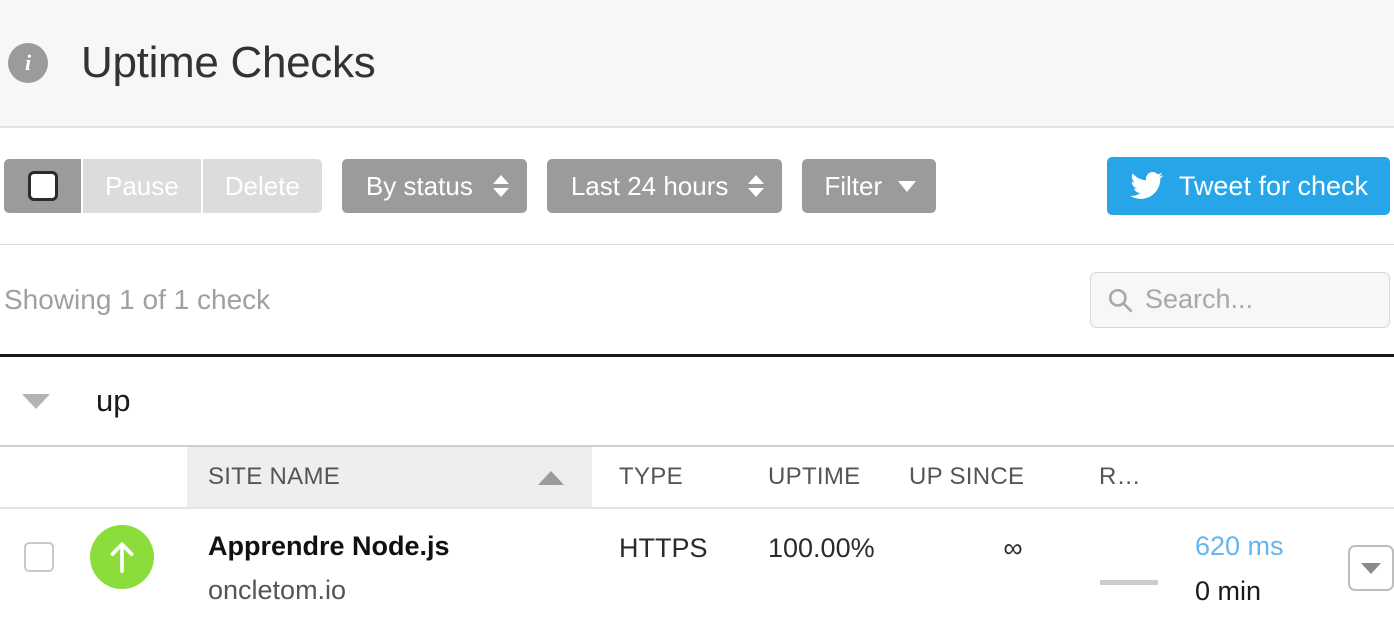 The width and height of the screenshot is (1394, 624). I want to click on search-input, so click(1260, 299).